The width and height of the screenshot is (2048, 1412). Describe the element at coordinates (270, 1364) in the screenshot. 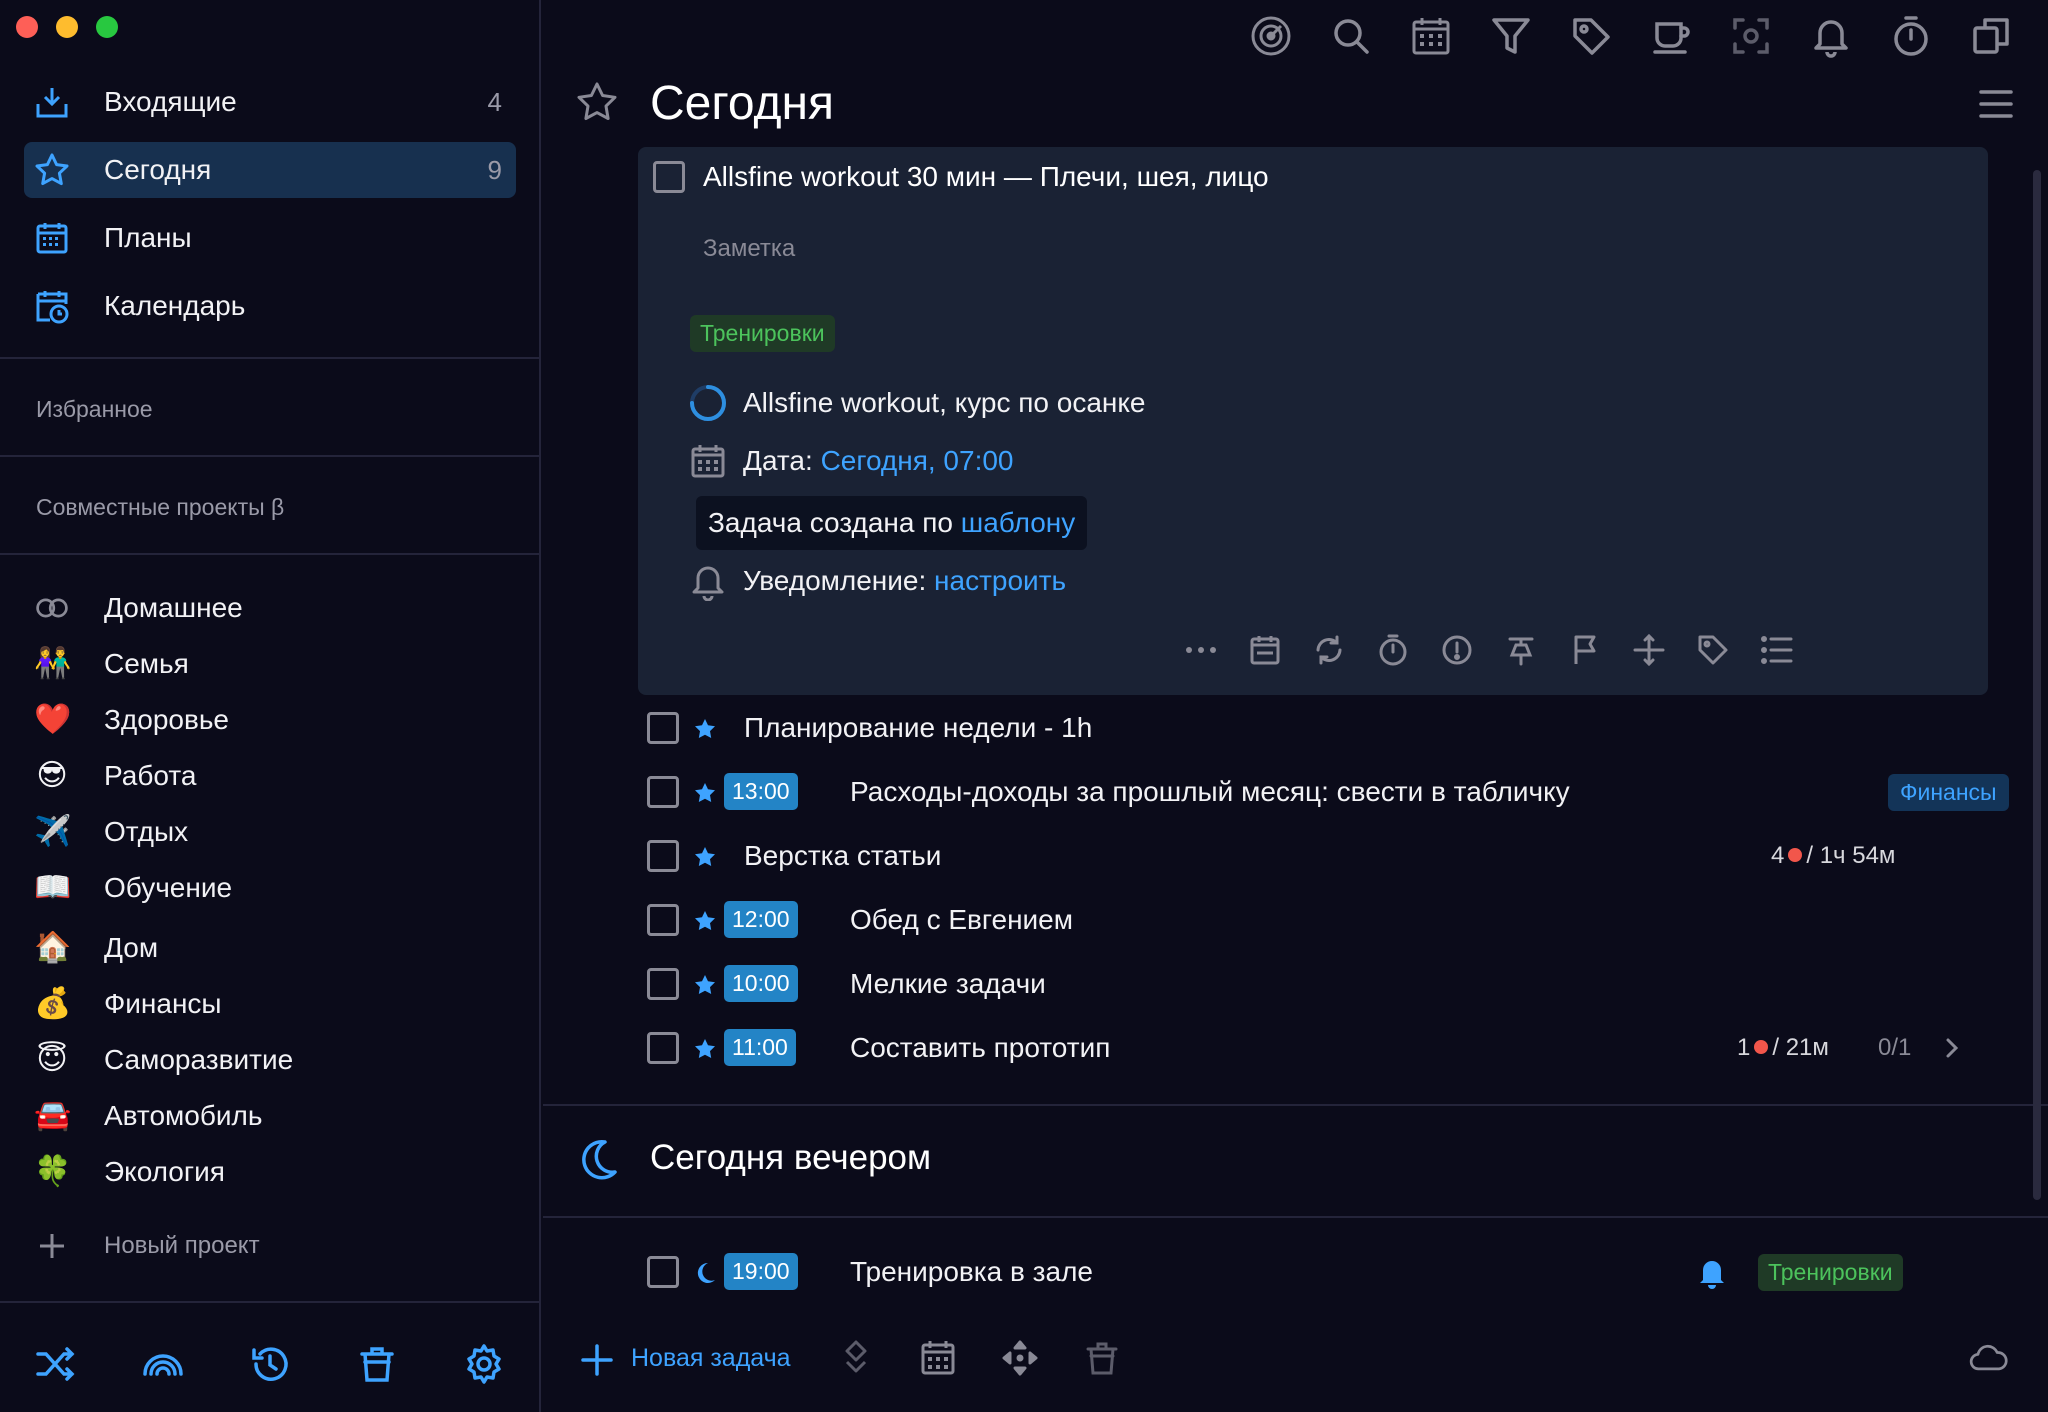

I see `history-icon` at that location.